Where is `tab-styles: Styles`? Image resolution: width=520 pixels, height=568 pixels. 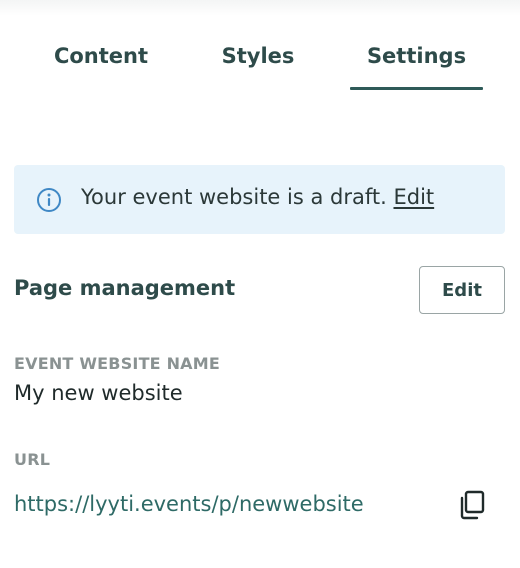 tab-styles: Styles is located at coordinates (258, 63).